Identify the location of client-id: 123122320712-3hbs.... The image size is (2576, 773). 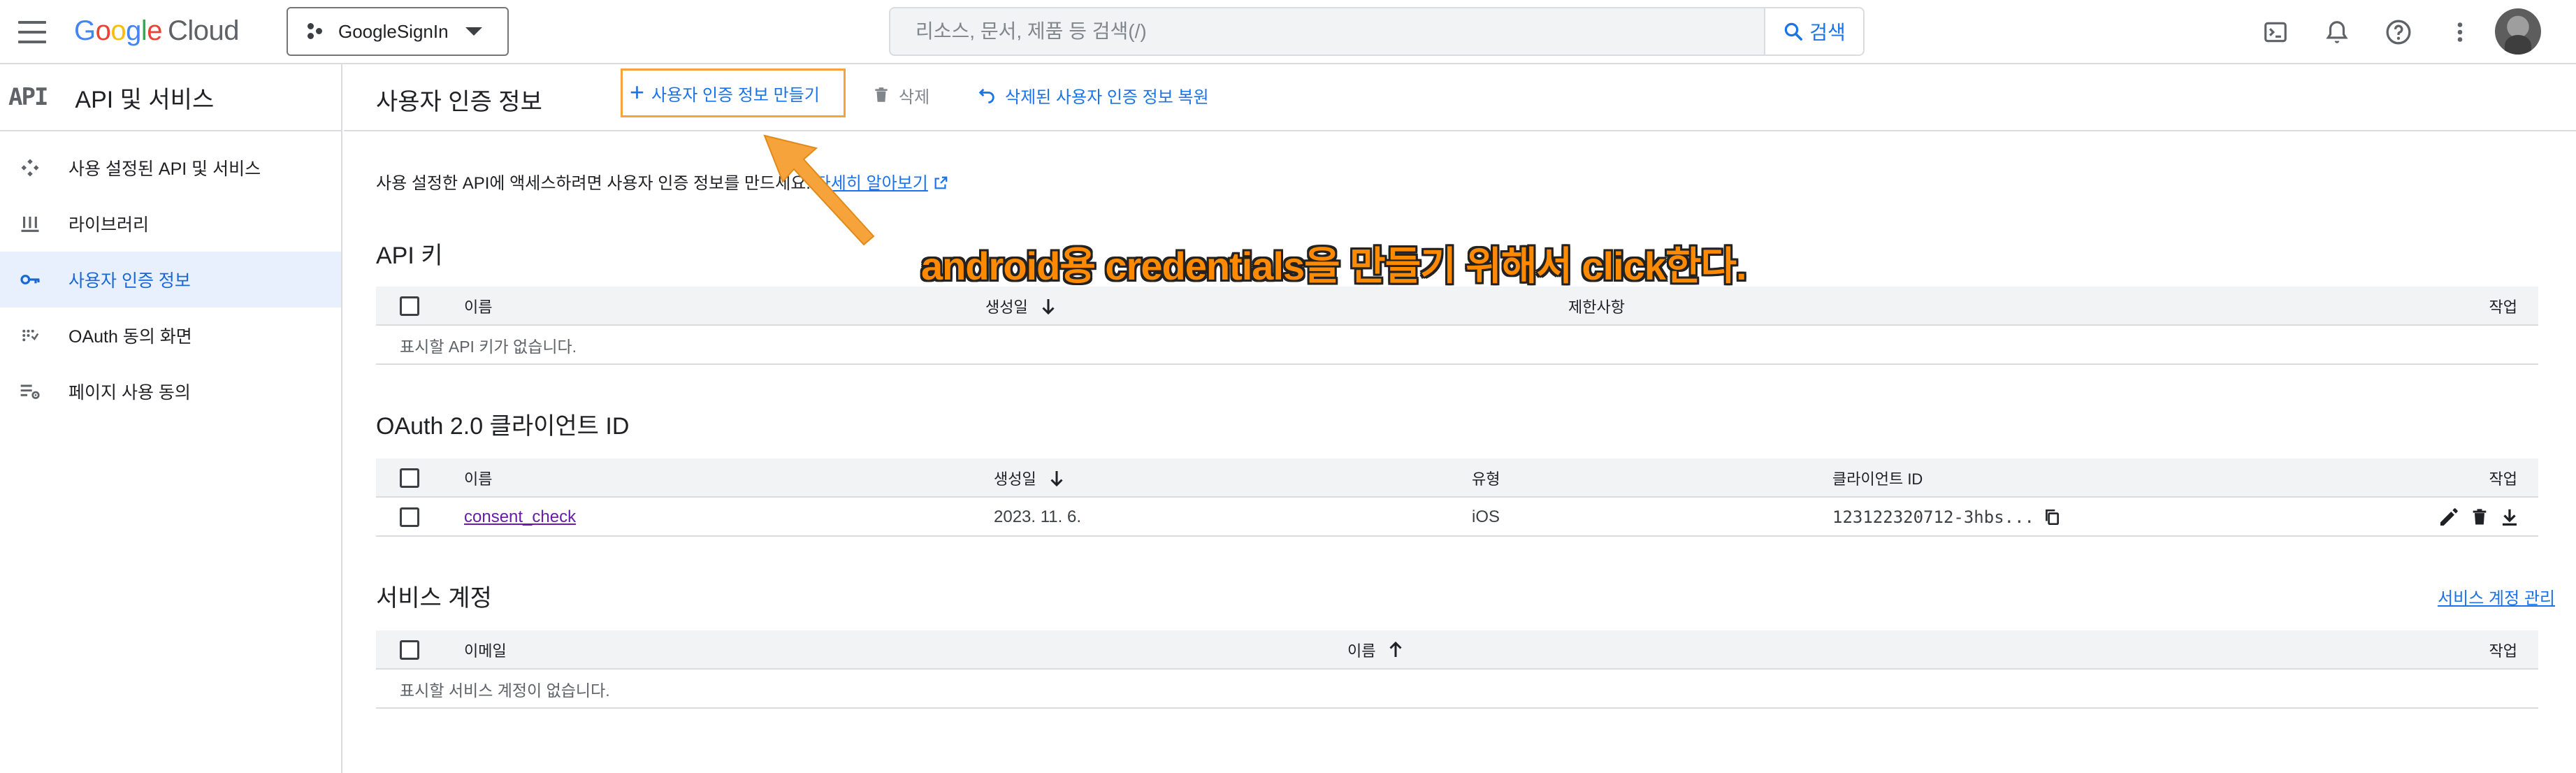
(1933, 517).